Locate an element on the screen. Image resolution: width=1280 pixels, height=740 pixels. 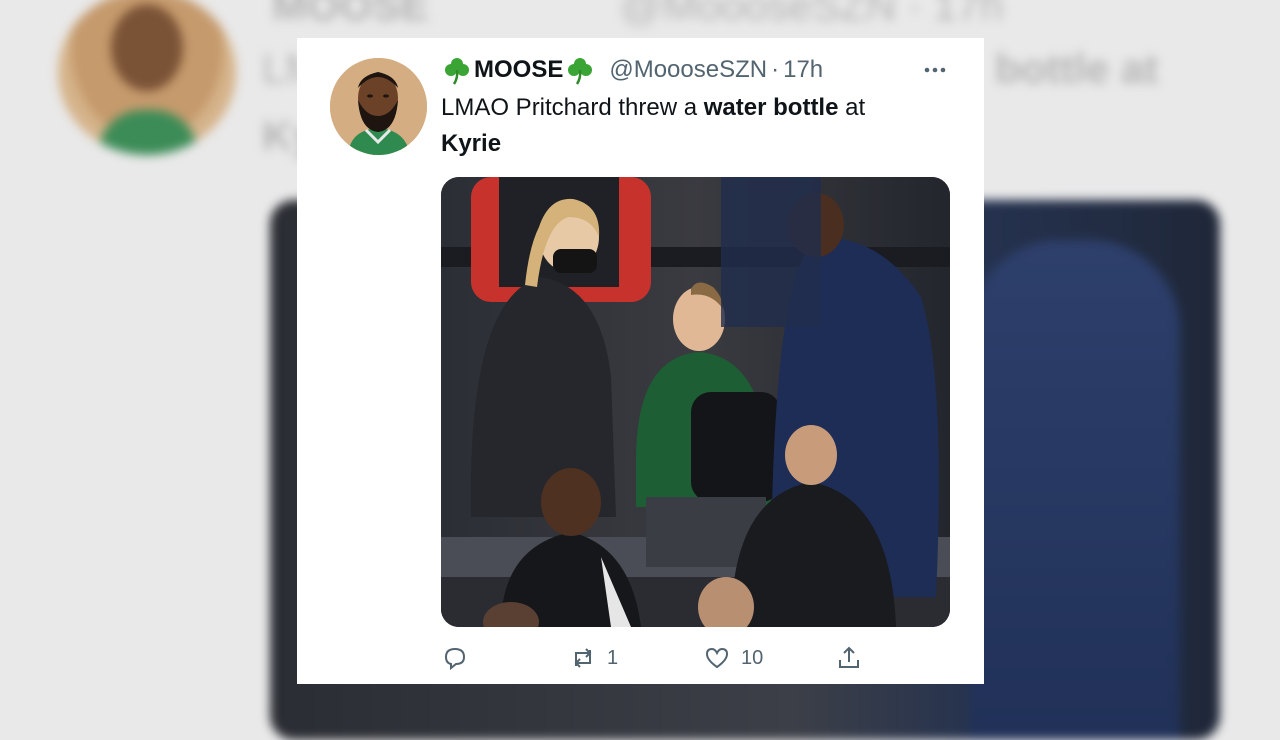
blurred-avatar is located at coordinates (147, 77).